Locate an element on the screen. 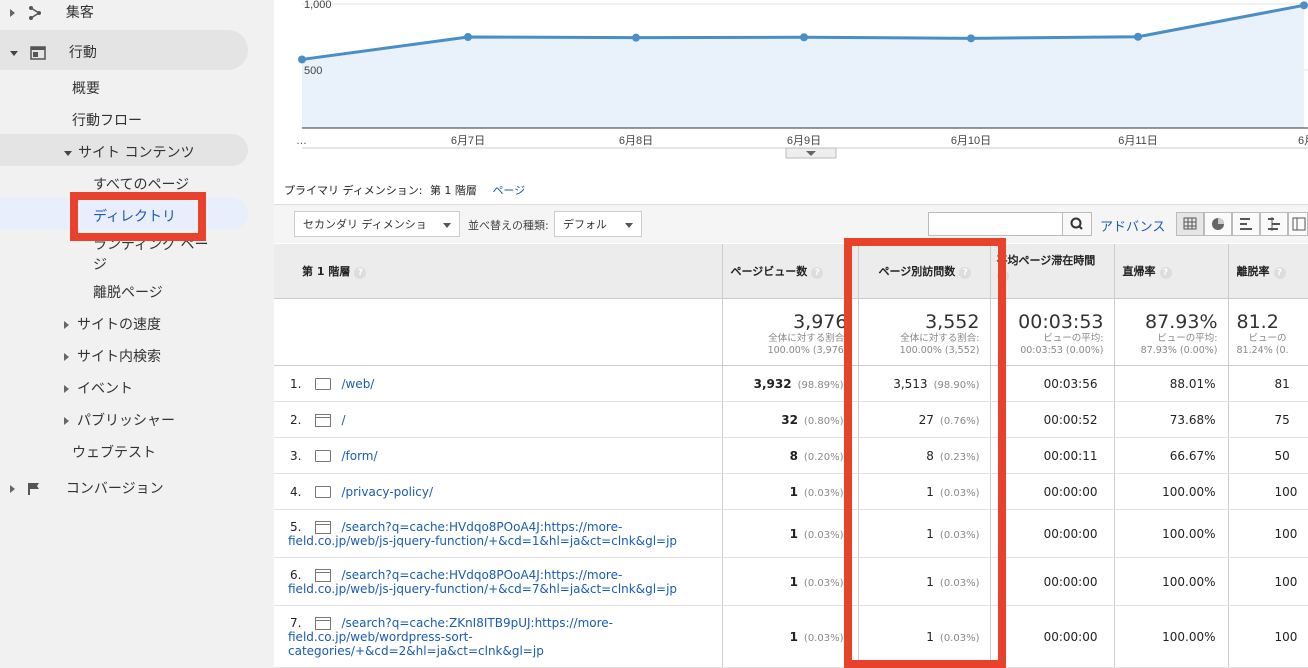 The image size is (1308, 668). advanced-filter-link: アドバンス is located at coordinates (1132, 225).